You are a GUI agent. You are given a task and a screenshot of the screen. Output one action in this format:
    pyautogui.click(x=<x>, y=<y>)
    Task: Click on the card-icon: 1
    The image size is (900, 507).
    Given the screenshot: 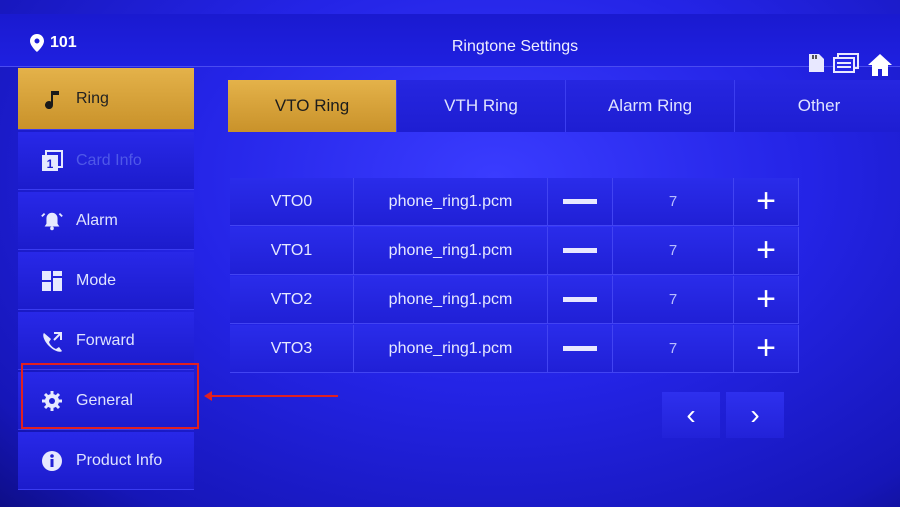 What is the action you would take?
    pyautogui.click(x=52, y=160)
    